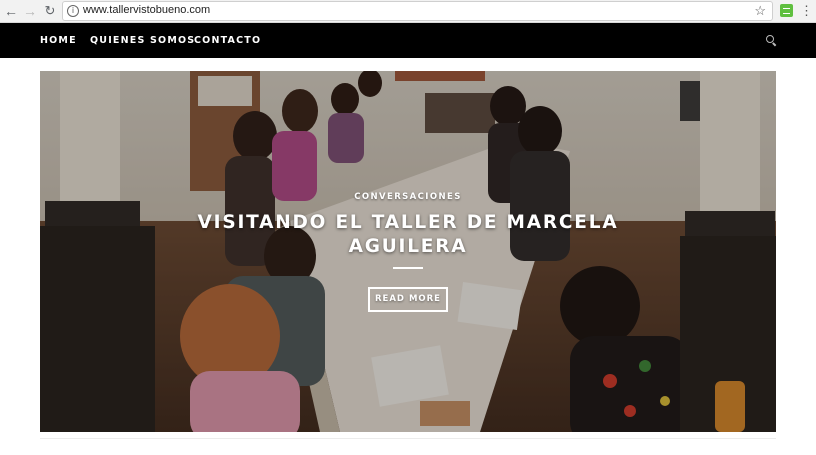 The height and width of the screenshot is (455, 816). Describe the element at coordinates (227, 40) in the screenshot. I see `nav-item-contacto: CONTACTO` at that location.